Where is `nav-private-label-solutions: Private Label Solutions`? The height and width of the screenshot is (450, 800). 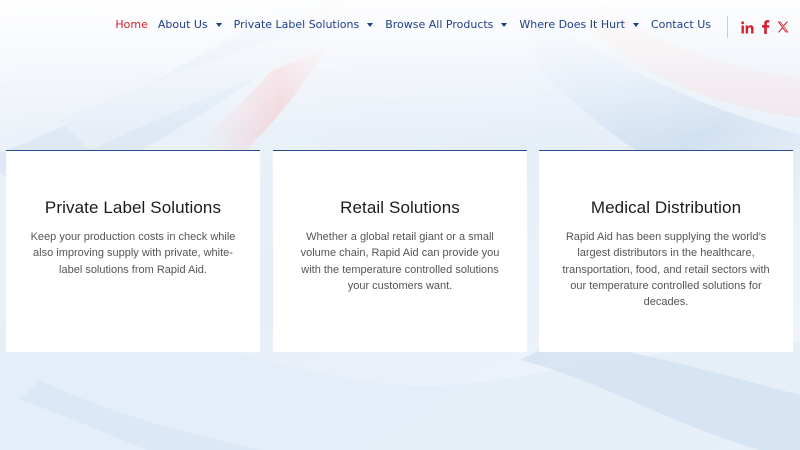 nav-private-label-solutions: Private Label Solutions is located at coordinates (305, 24).